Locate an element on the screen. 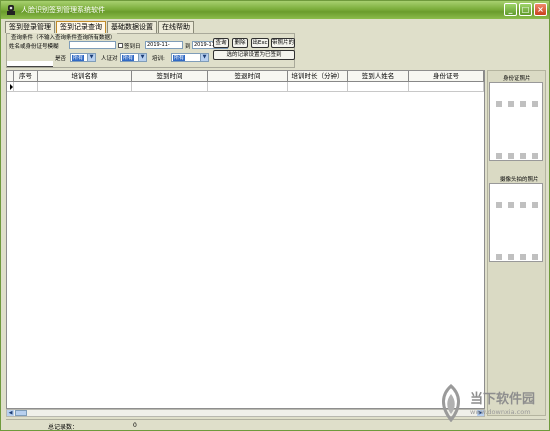  watermark-title: 当下软件园 is located at coordinates (503, 399).